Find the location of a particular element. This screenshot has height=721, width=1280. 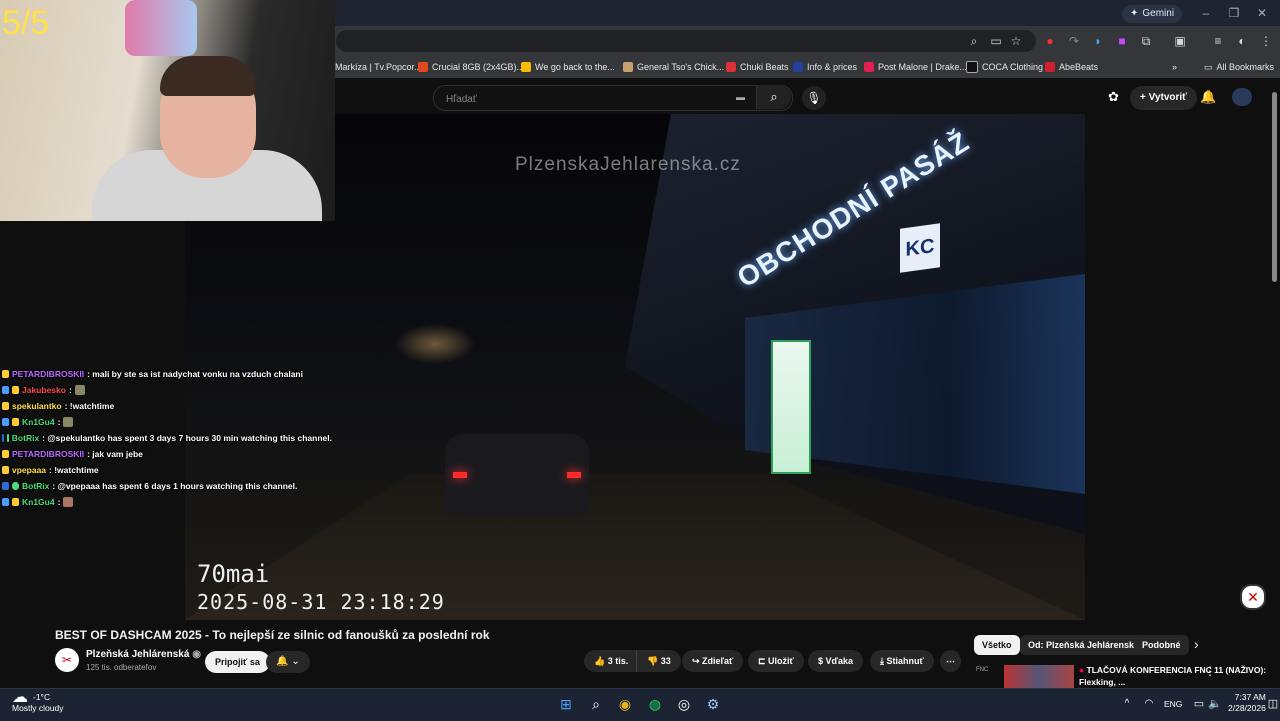

extensions-puzzle-icon: ⧉ is located at coordinates (1146, 41).